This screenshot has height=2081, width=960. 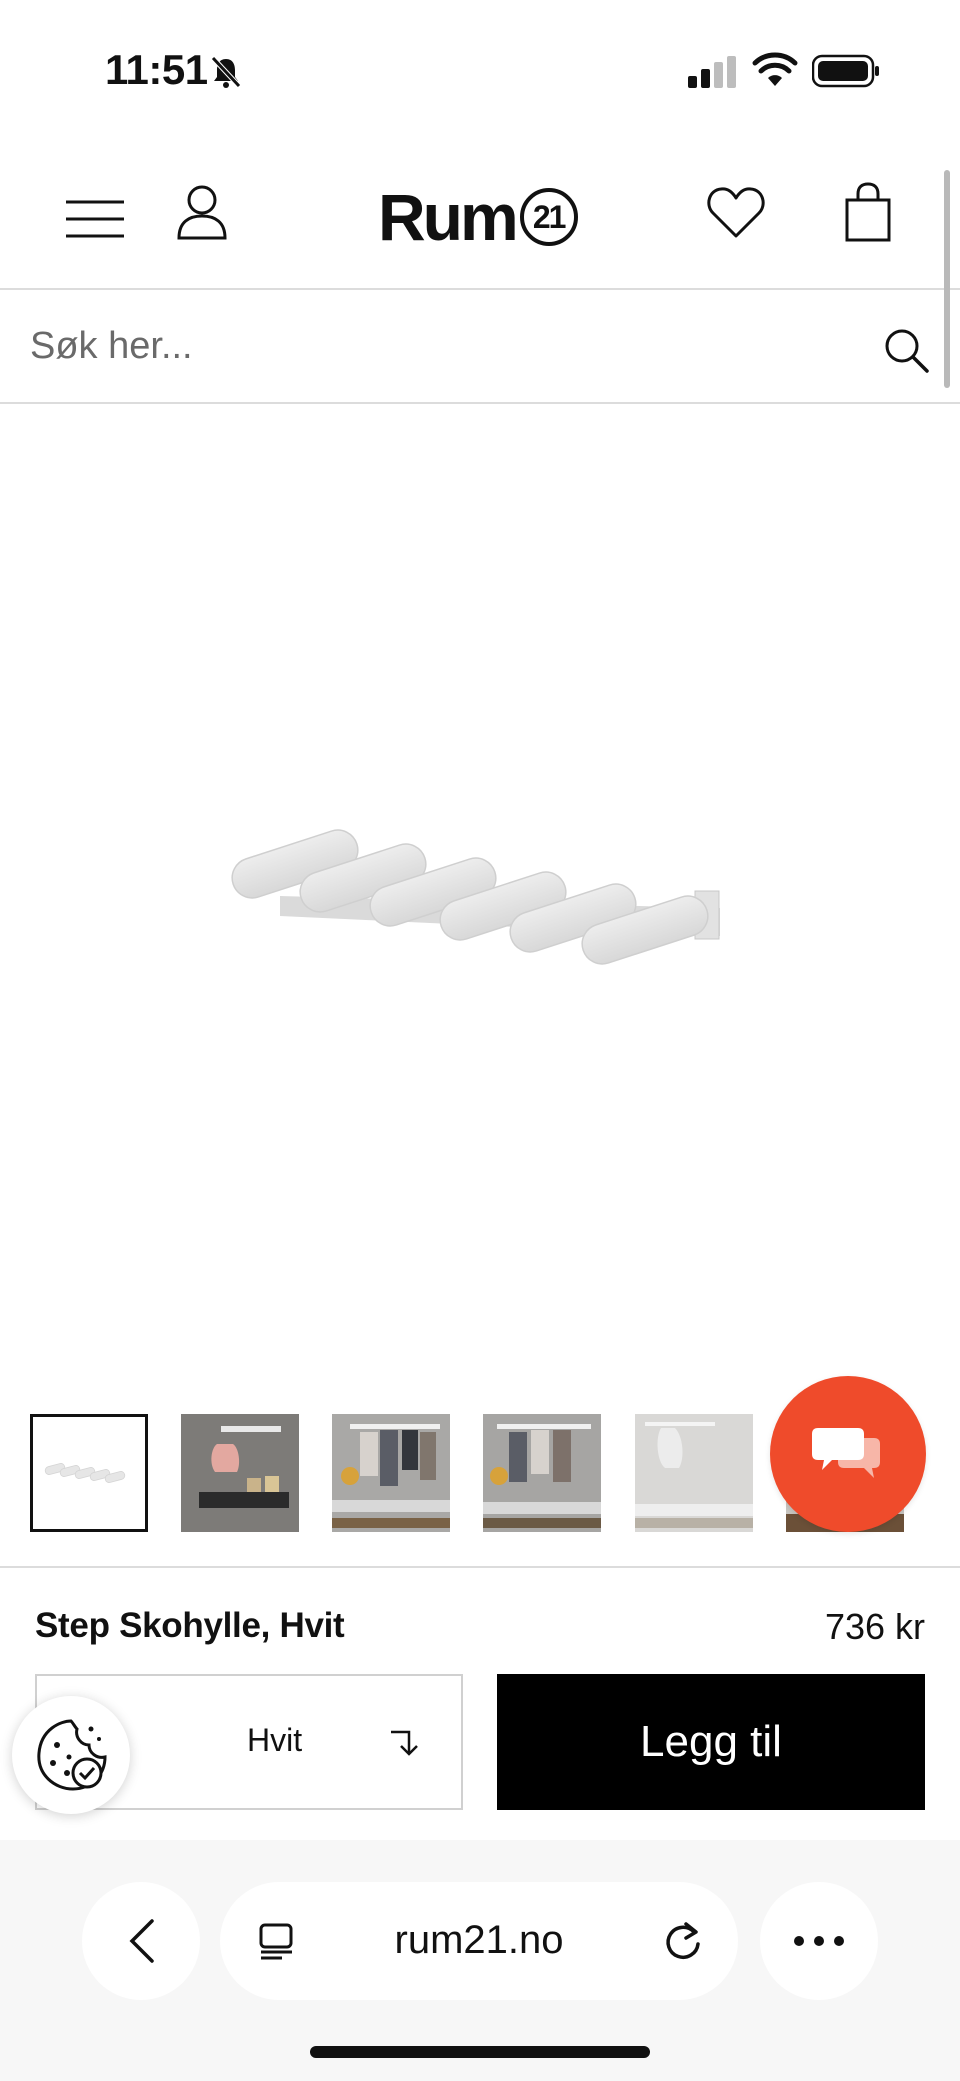 What do you see at coordinates (275, 1740) in the screenshot?
I see `variant-label: Hvit` at bounding box center [275, 1740].